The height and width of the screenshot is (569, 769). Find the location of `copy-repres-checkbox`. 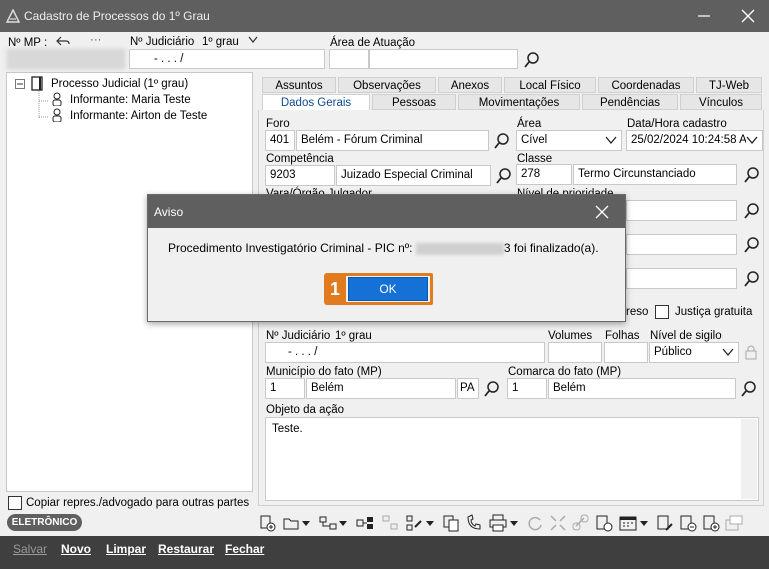

copy-repres-checkbox is located at coordinates (15, 503).